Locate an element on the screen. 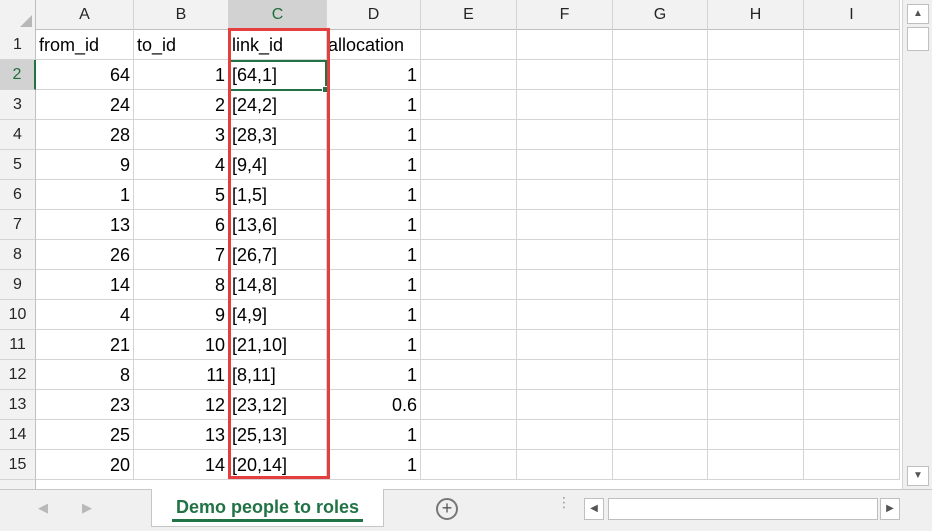 This screenshot has height=531, width=932. fill-handle is located at coordinates (325, 89).